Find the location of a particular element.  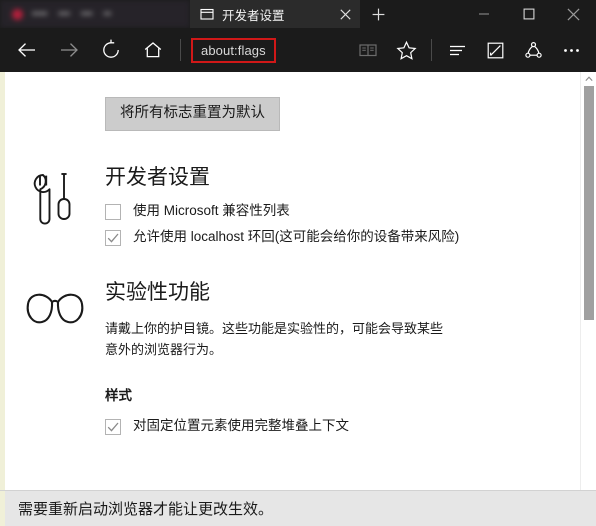

background-tab-title: •••• ••• ••• •• is located at coordinates (71, 14).